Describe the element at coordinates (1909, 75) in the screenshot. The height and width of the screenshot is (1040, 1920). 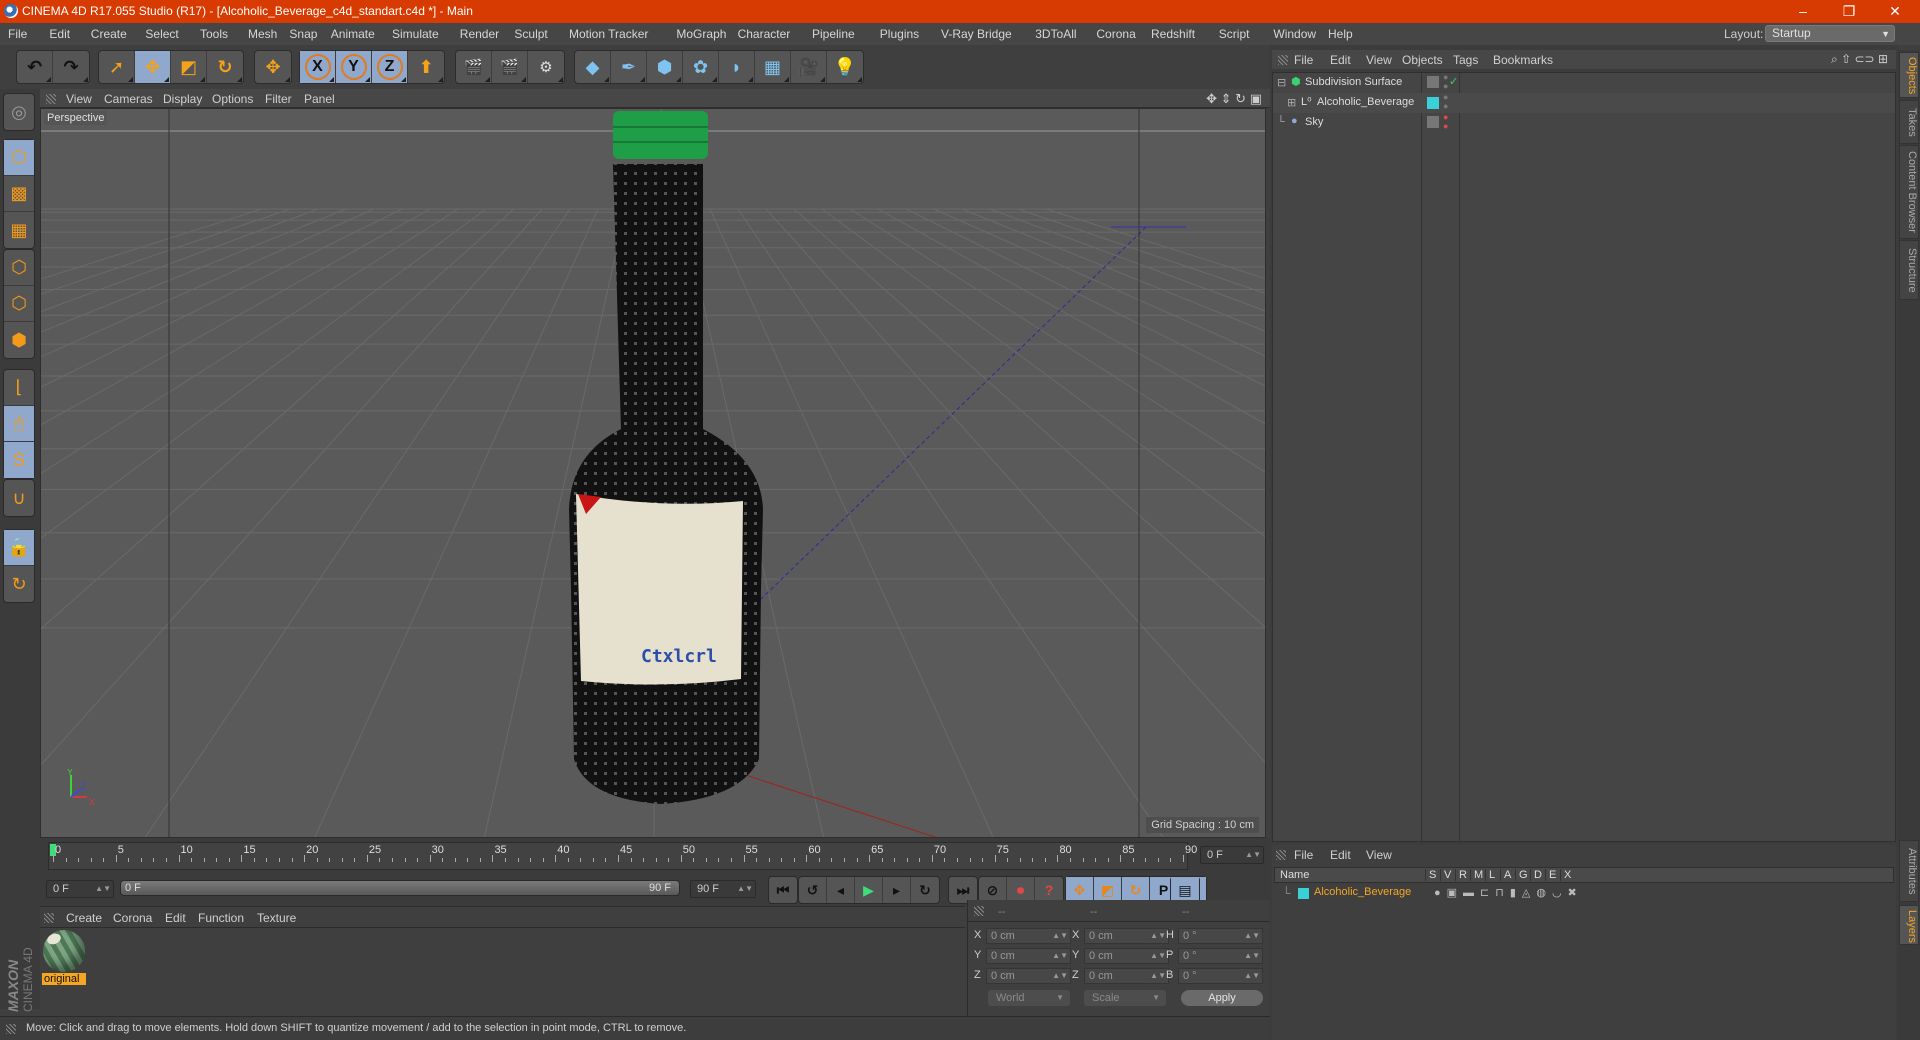
I see `tab-objects: Objects` at that location.